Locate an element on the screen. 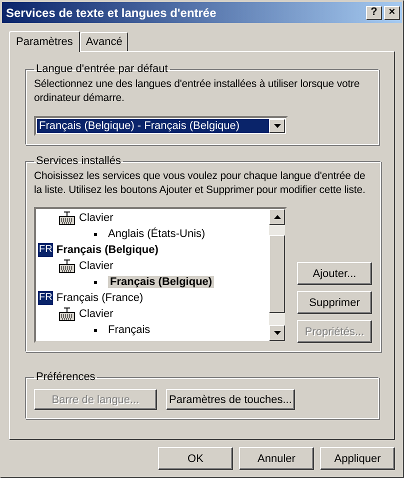 Image resolution: width=404 pixels, height=478 pixels. action-button: Supprimer is located at coordinates (334, 302).